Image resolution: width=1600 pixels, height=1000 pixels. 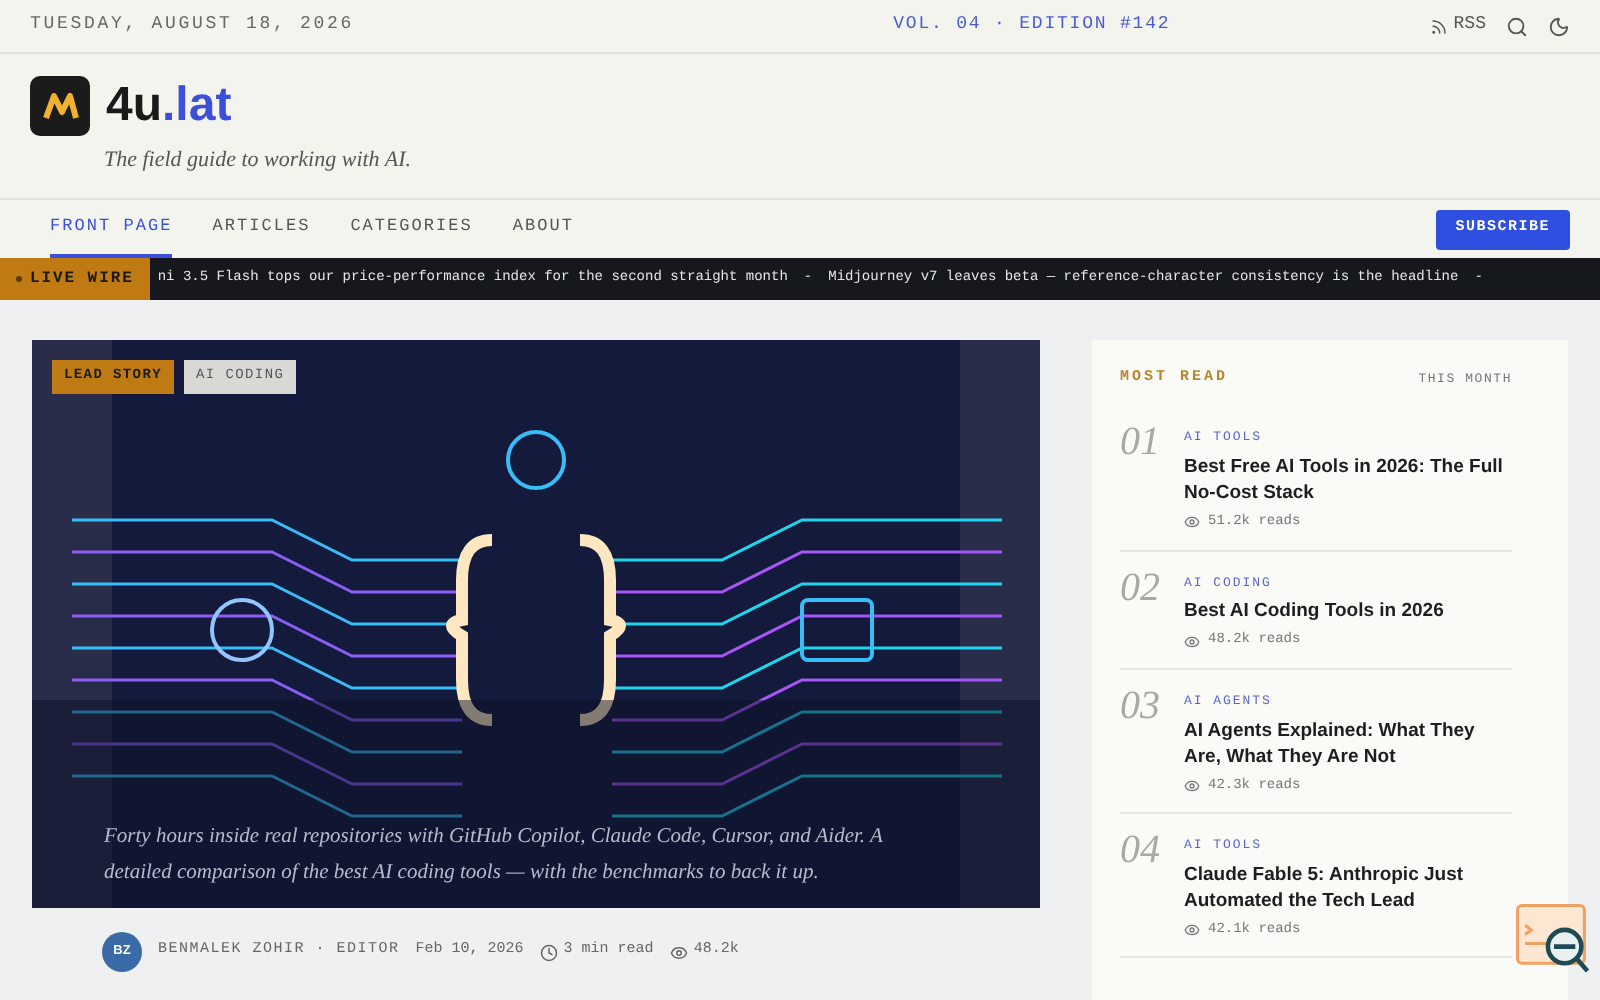 I want to click on rank-number: 04, so click(x=1141, y=853).